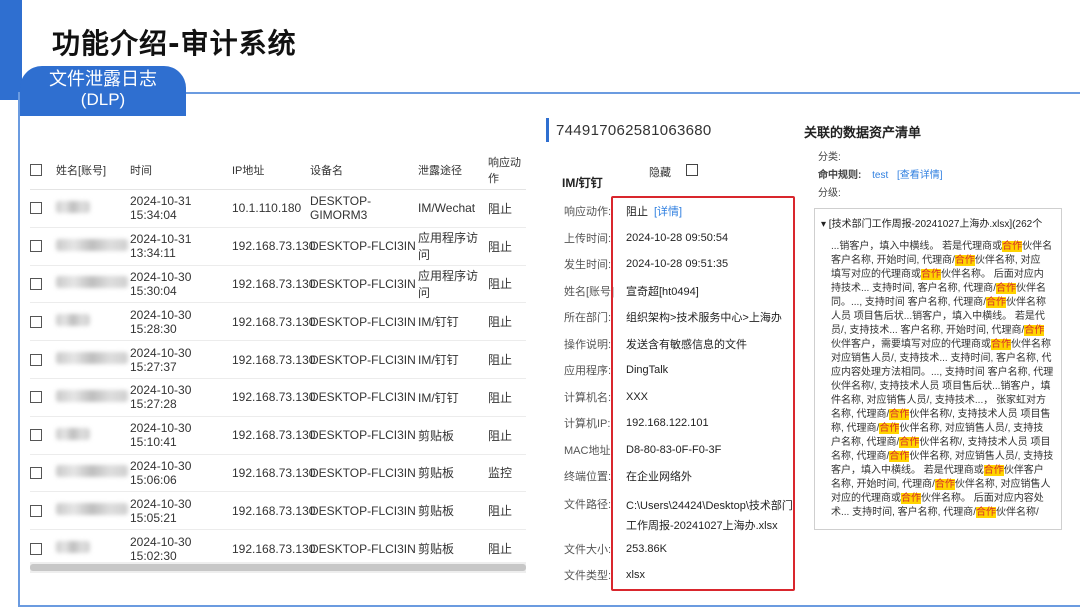  Describe the element at coordinates (946, 247) in the screenshot. I see `snippet-line: ...销客户，填入中横线。 若是代理商或合作伙伴名` at that location.